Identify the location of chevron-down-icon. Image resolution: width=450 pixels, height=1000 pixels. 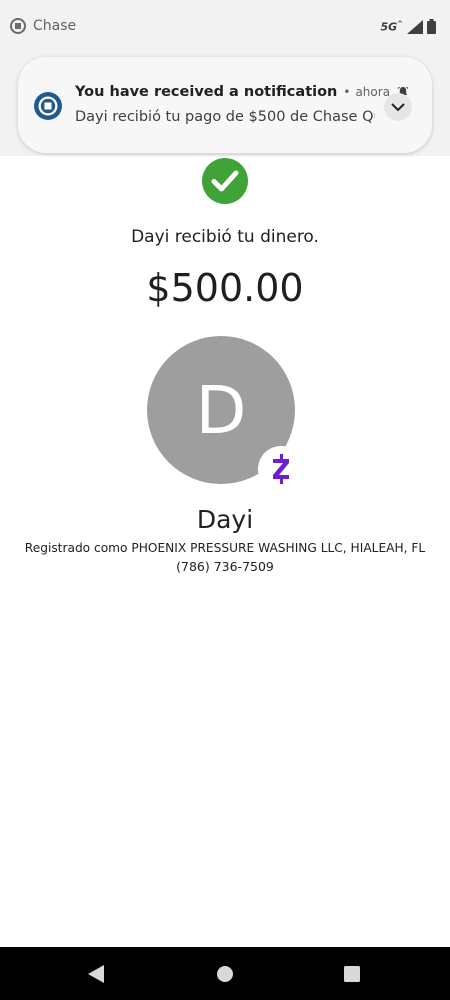
(398, 106).